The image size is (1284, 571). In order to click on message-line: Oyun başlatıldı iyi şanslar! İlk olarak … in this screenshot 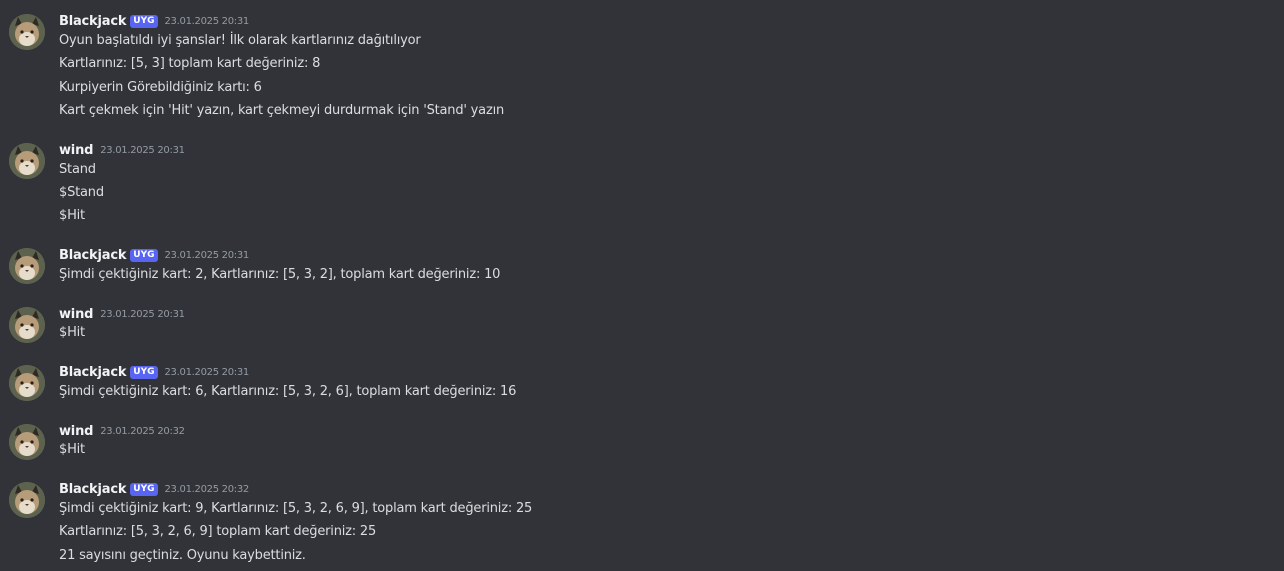, I will do `click(240, 40)`.